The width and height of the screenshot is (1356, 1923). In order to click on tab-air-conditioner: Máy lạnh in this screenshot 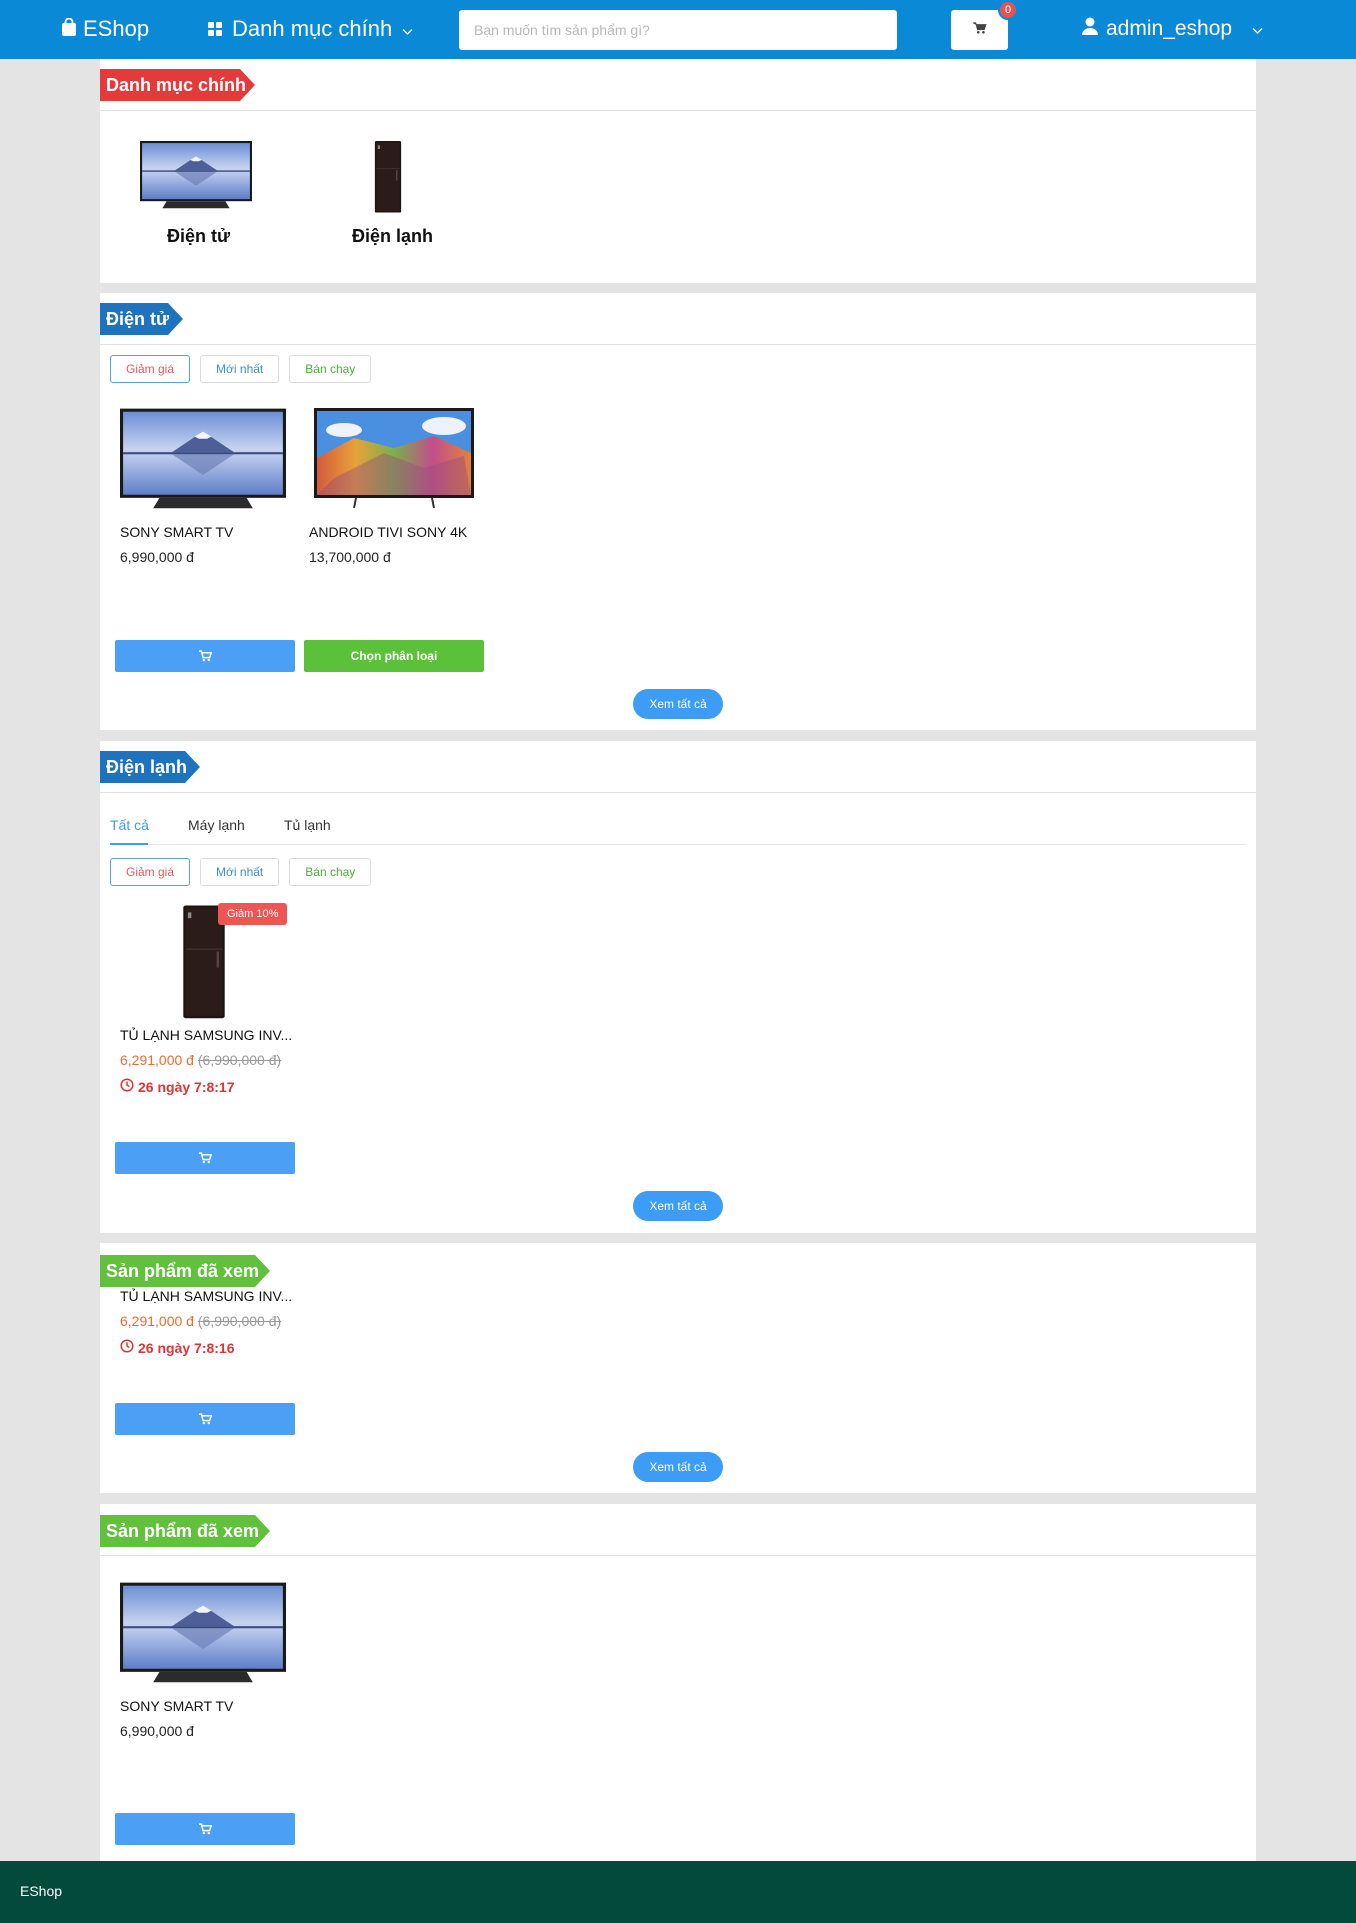, I will do `click(216, 825)`.